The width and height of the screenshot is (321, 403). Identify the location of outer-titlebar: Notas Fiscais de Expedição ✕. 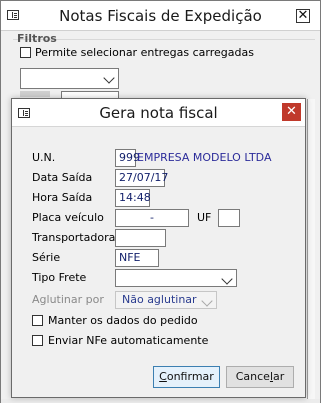
(160, 16).